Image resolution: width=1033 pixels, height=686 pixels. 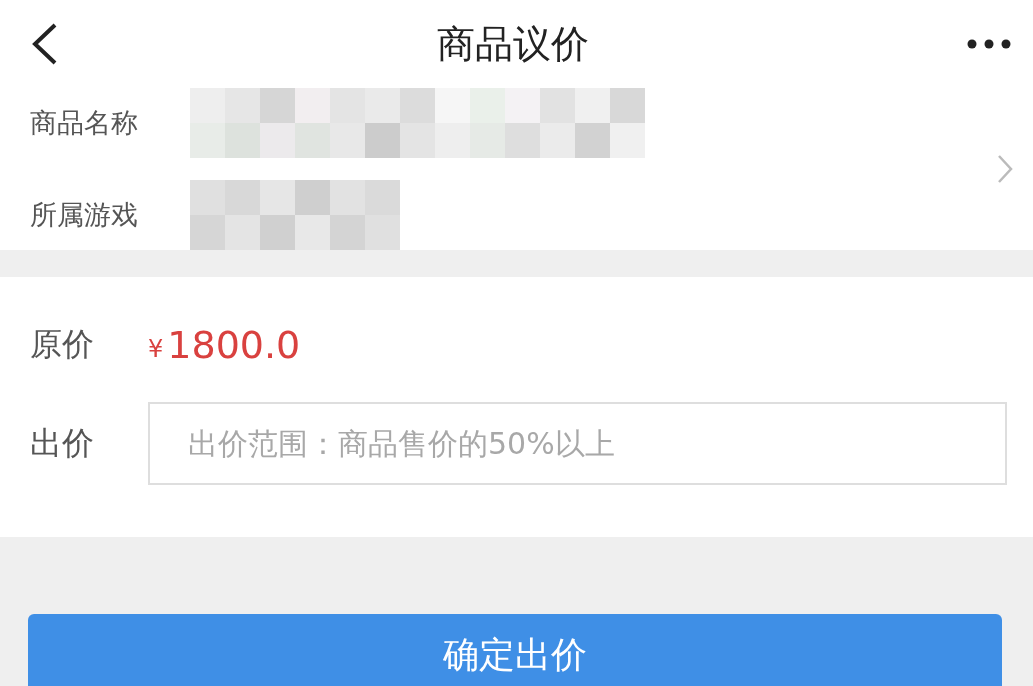 I want to click on back-icon, so click(x=44, y=44).